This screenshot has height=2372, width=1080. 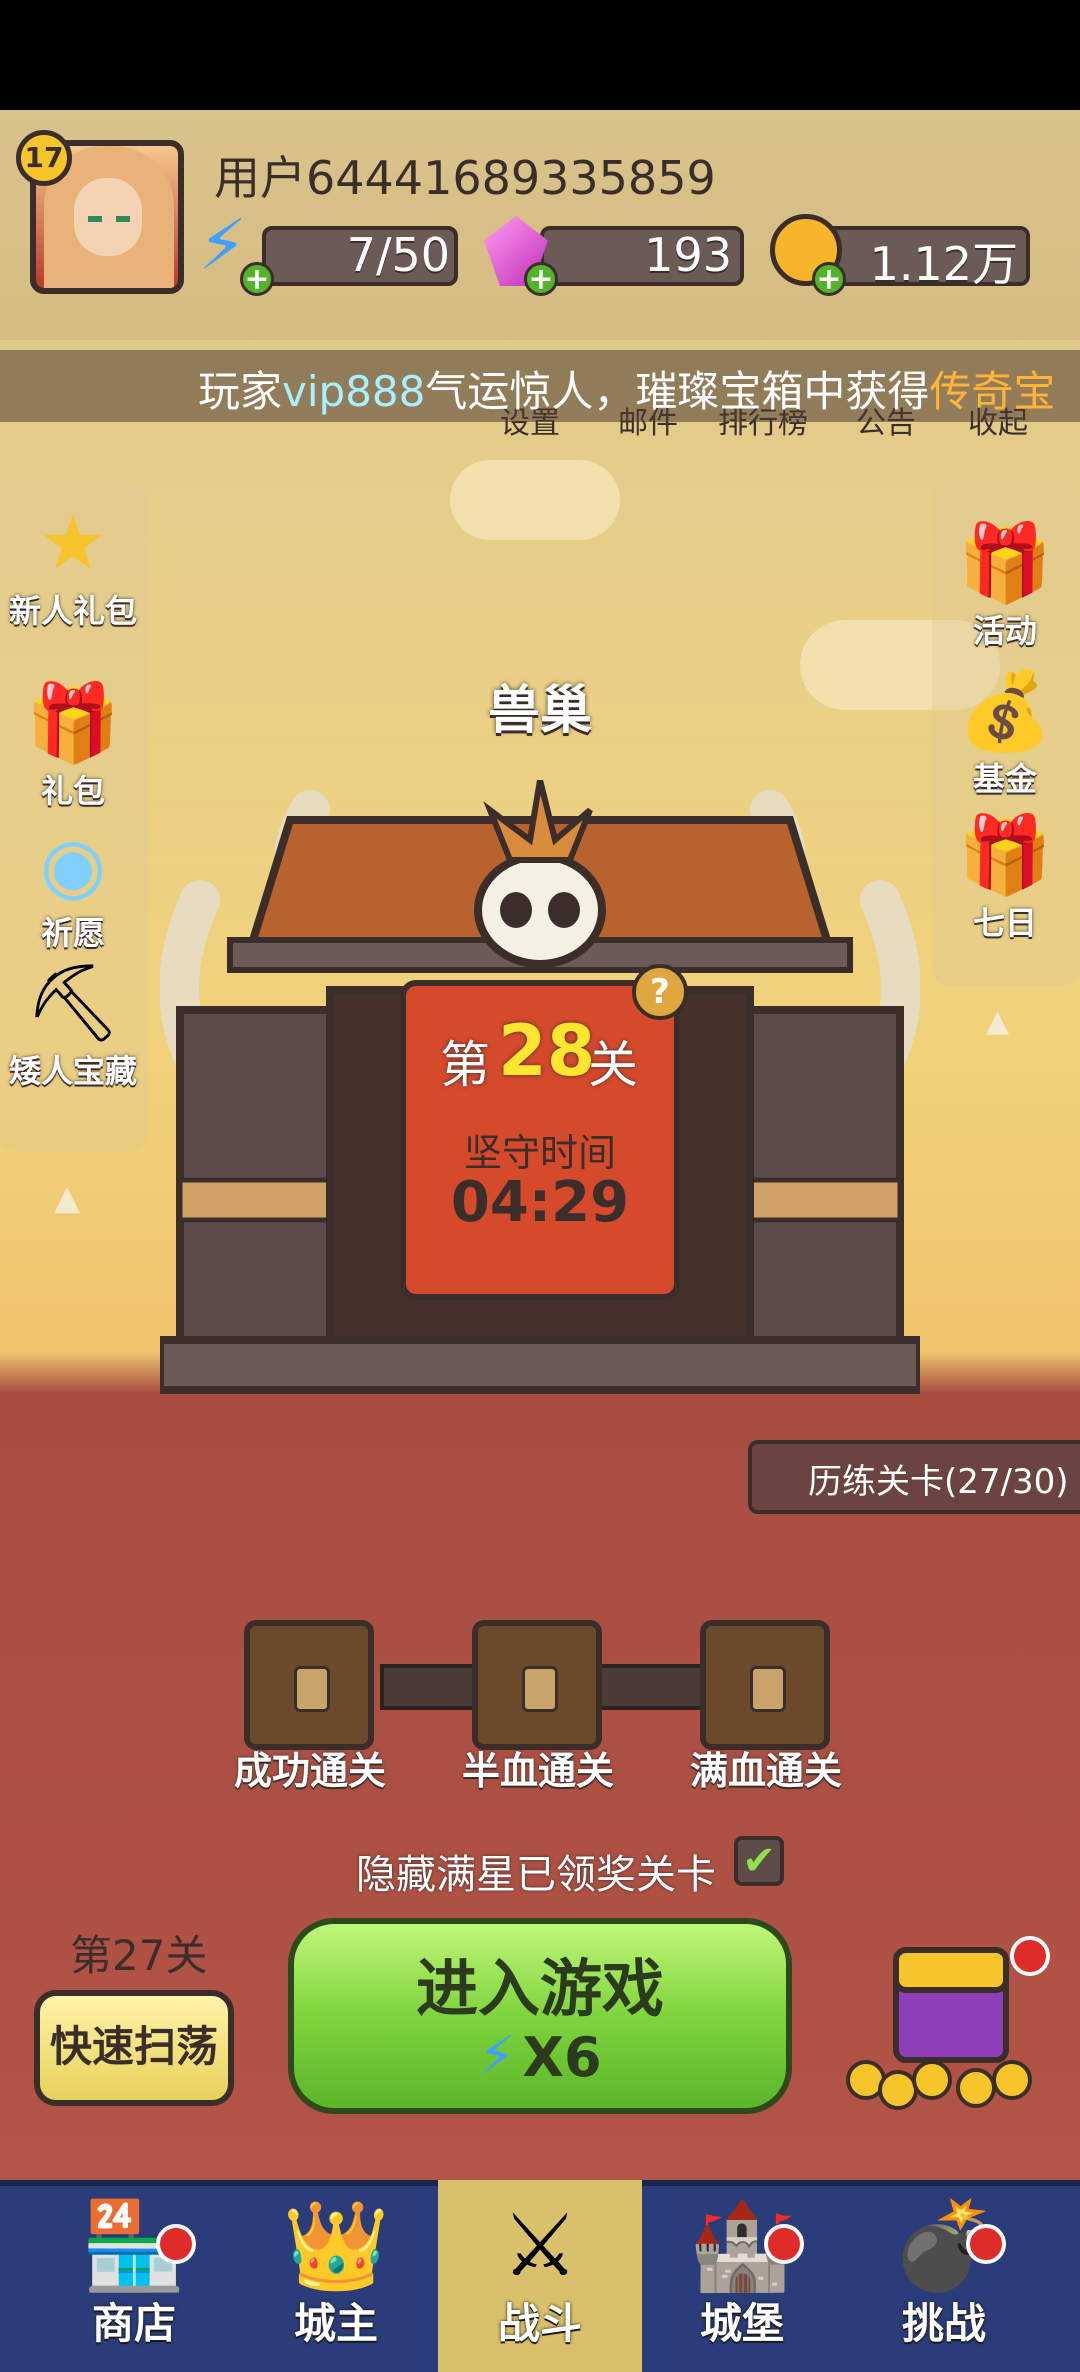 What do you see at coordinates (1004, 779) in the screenshot?
I see `fund-label: 基金` at bounding box center [1004, 779].